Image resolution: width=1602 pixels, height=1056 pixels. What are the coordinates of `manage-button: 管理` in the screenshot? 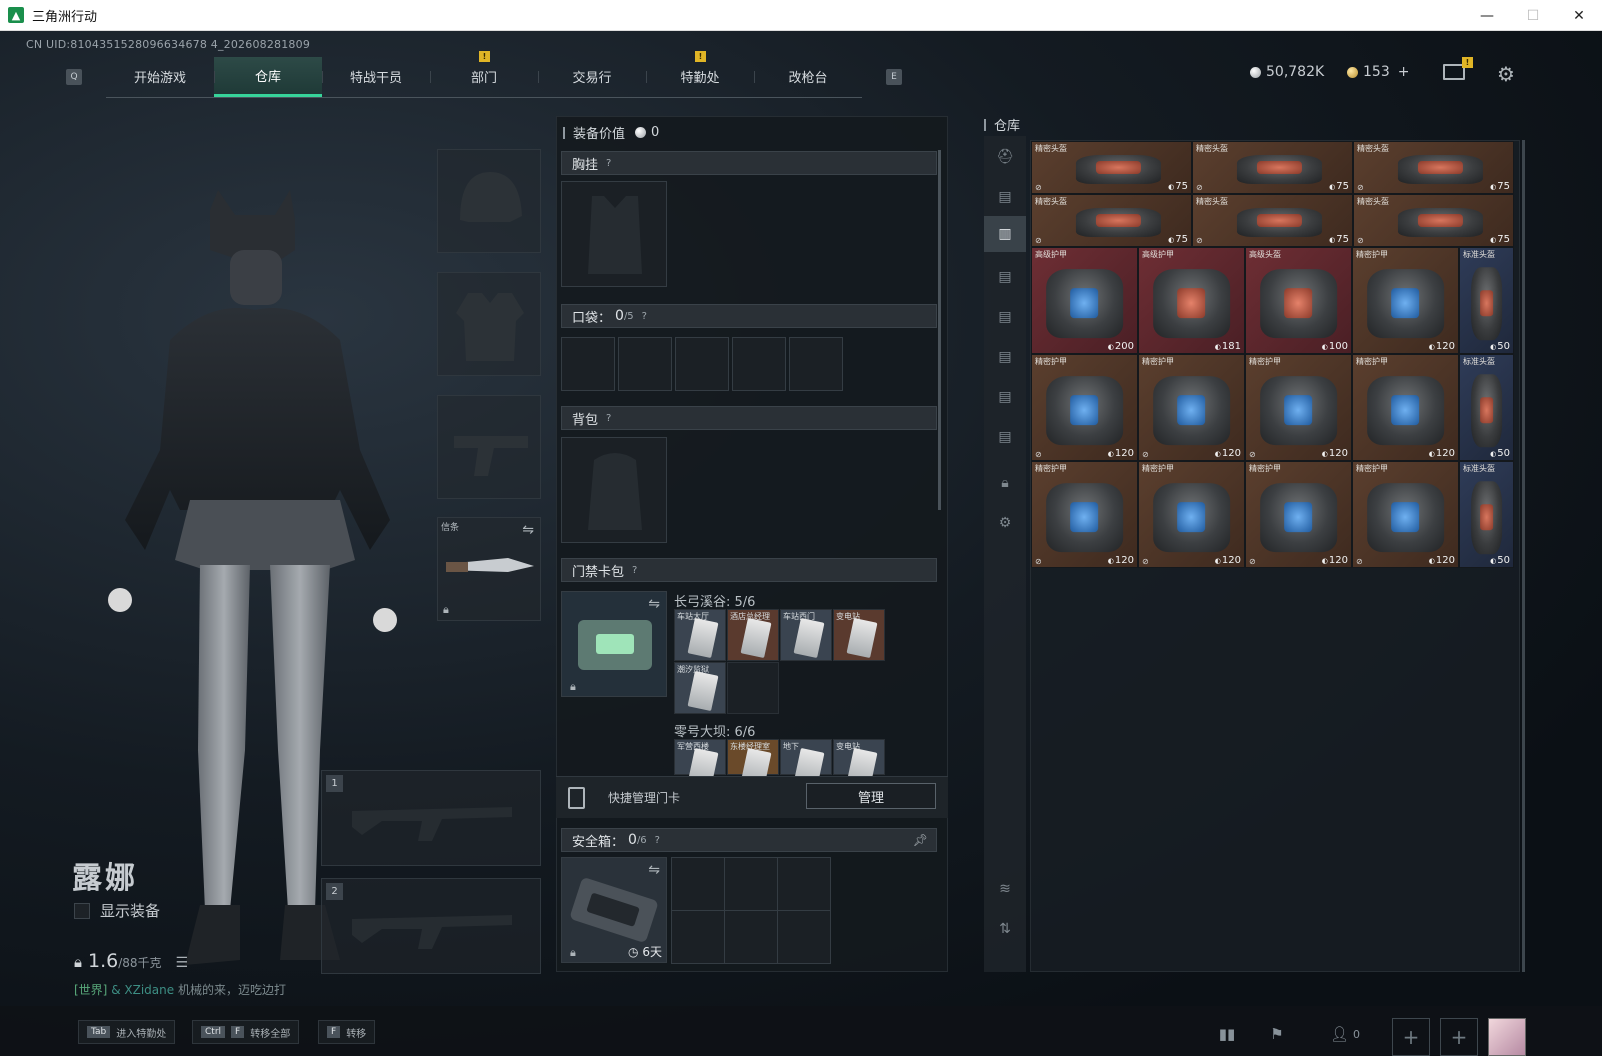 It's located at (871, 796).